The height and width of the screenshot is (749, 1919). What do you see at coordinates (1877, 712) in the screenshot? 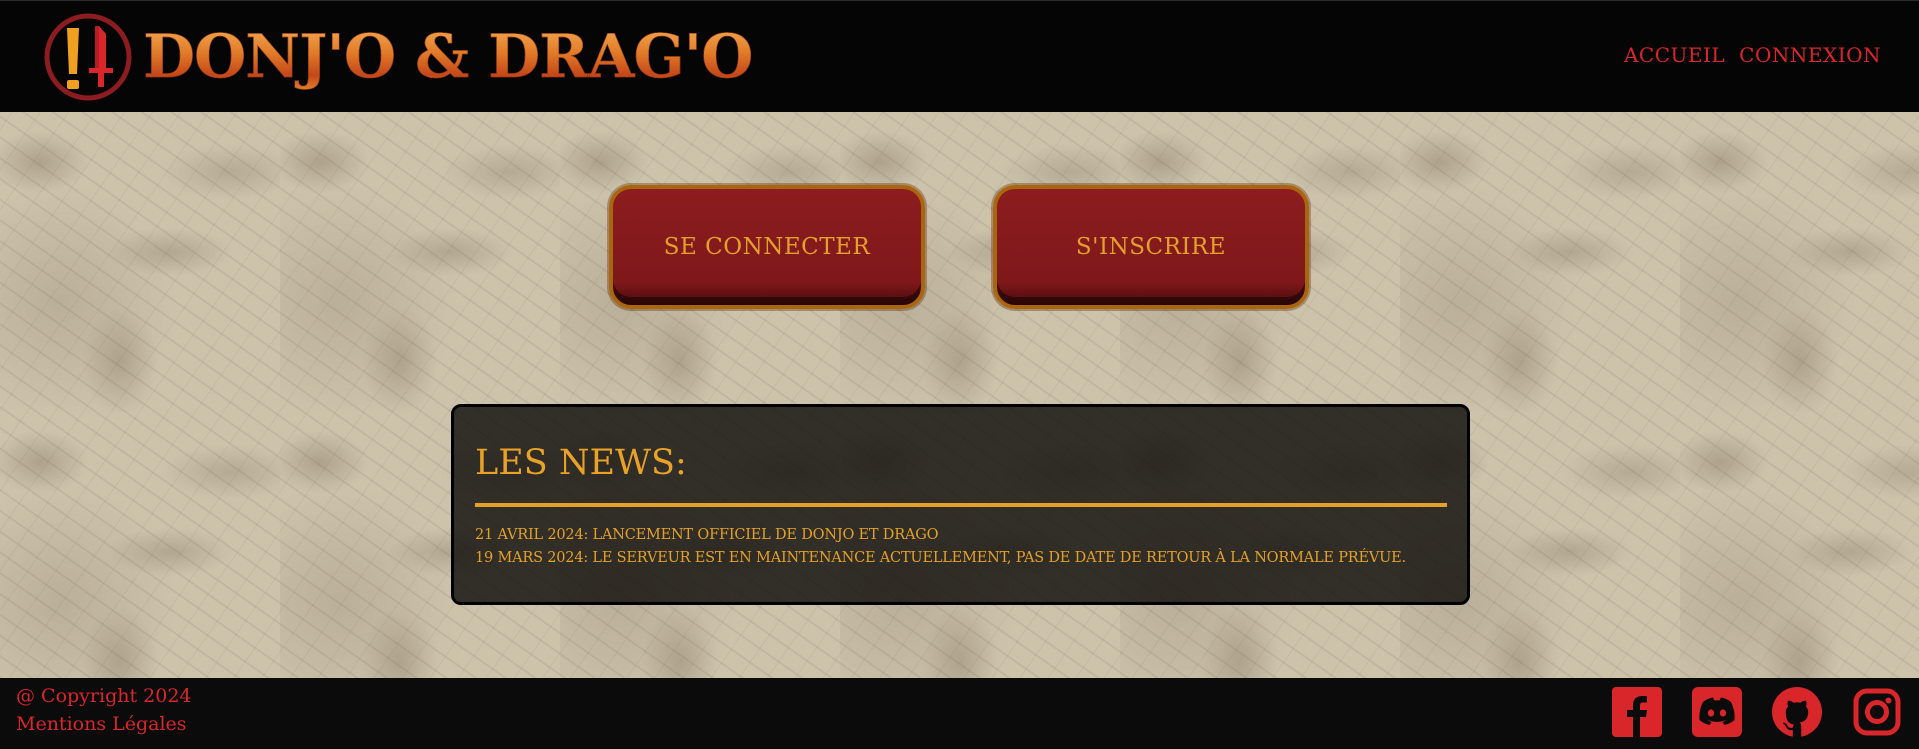
I see `instagram-icon` at bounding box center [1877, 712].